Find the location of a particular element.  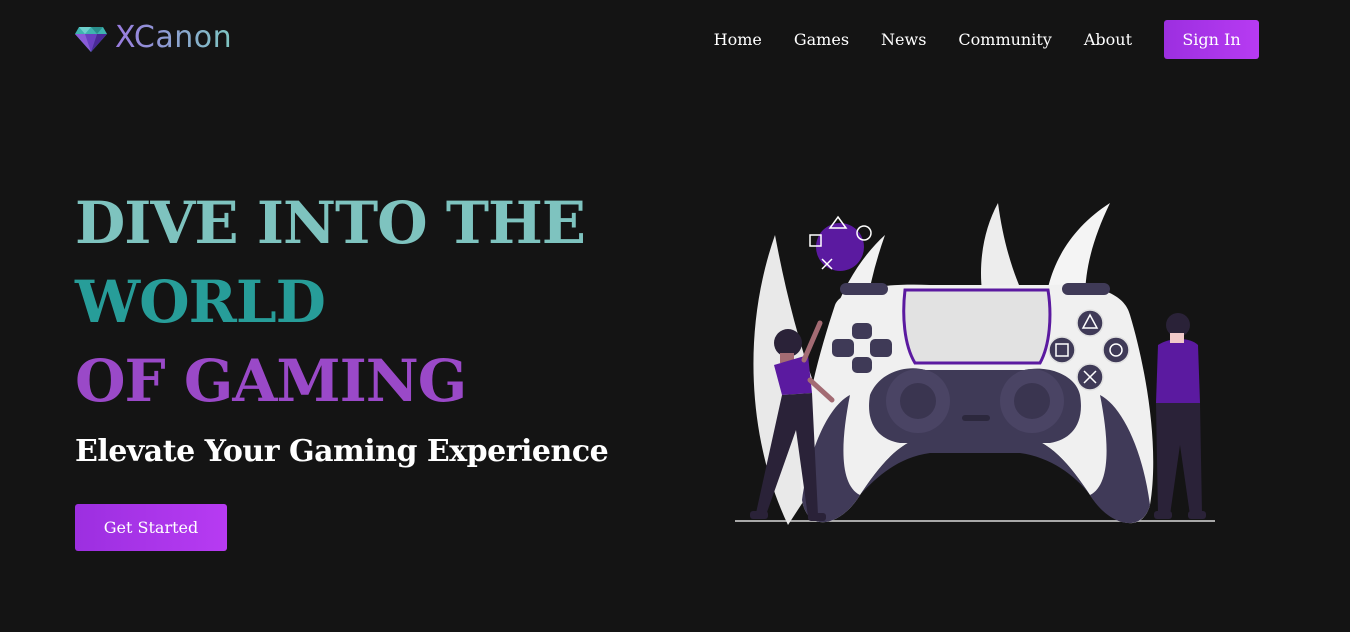

nav-about: About is located at coordinates (1108, 39).